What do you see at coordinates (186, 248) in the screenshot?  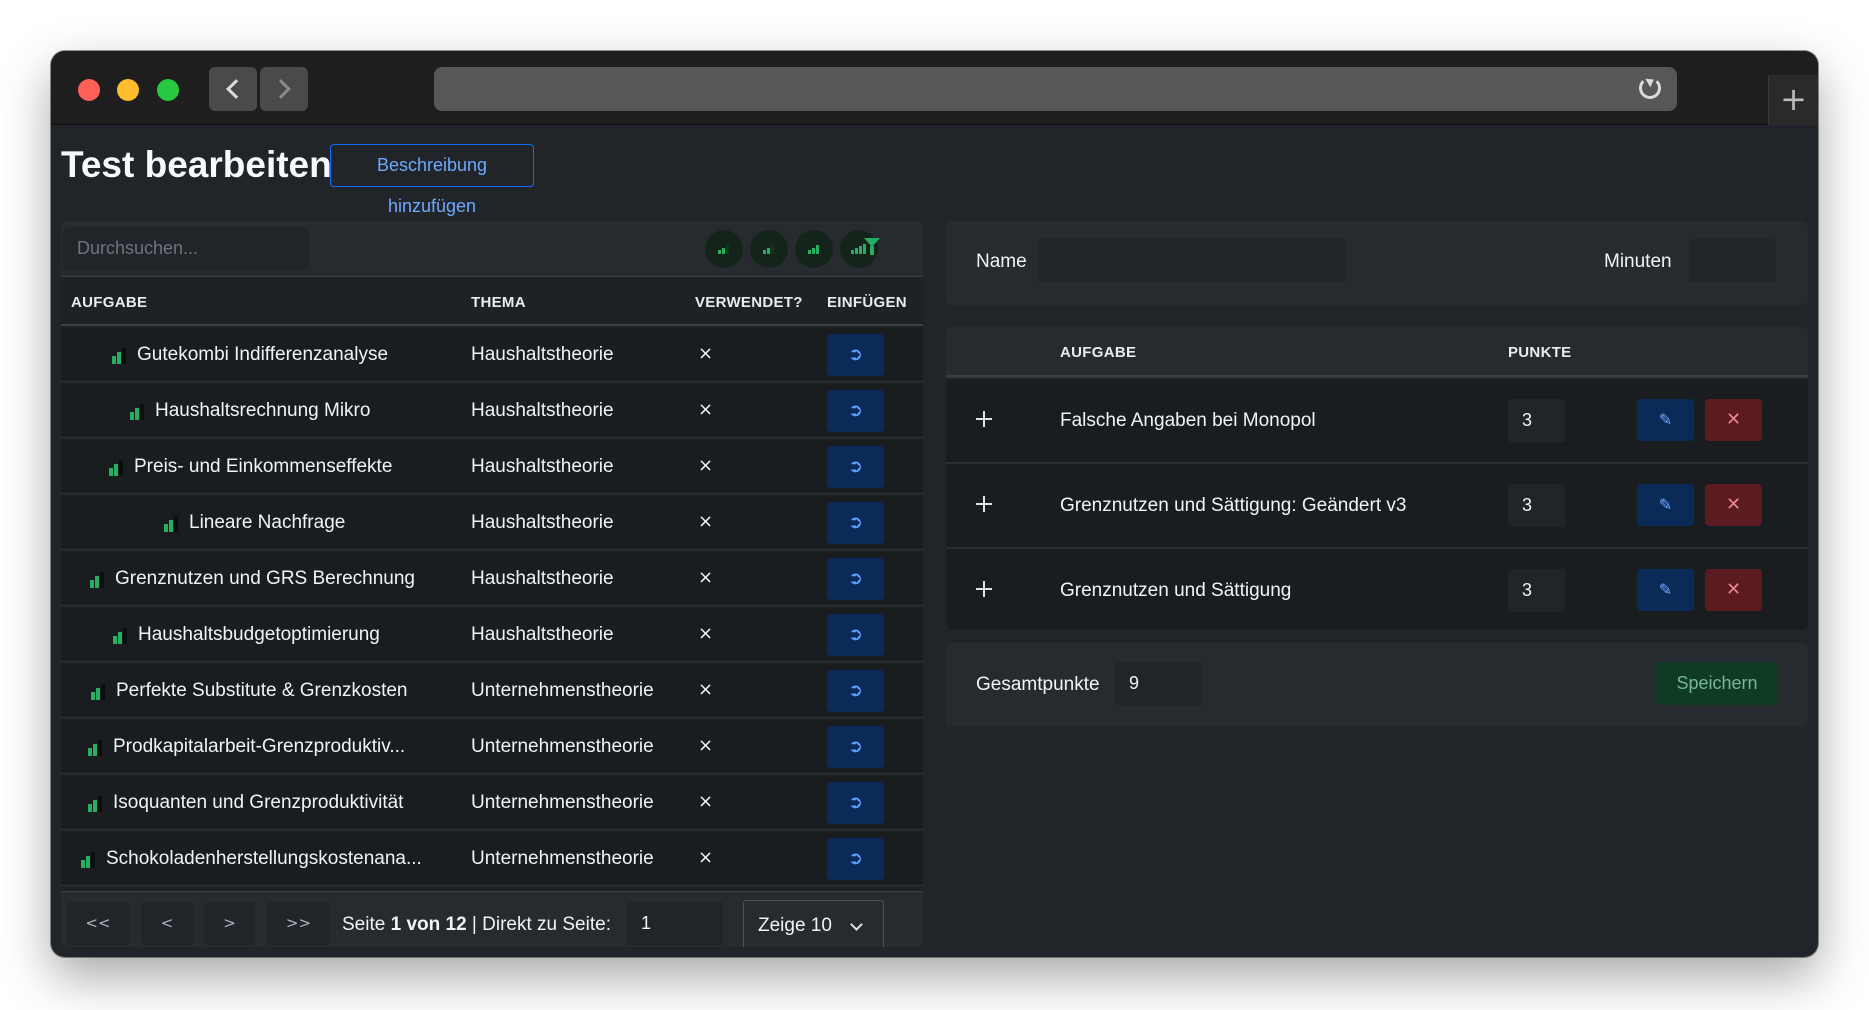 I see `search-input` at bounding box center [186, 248].